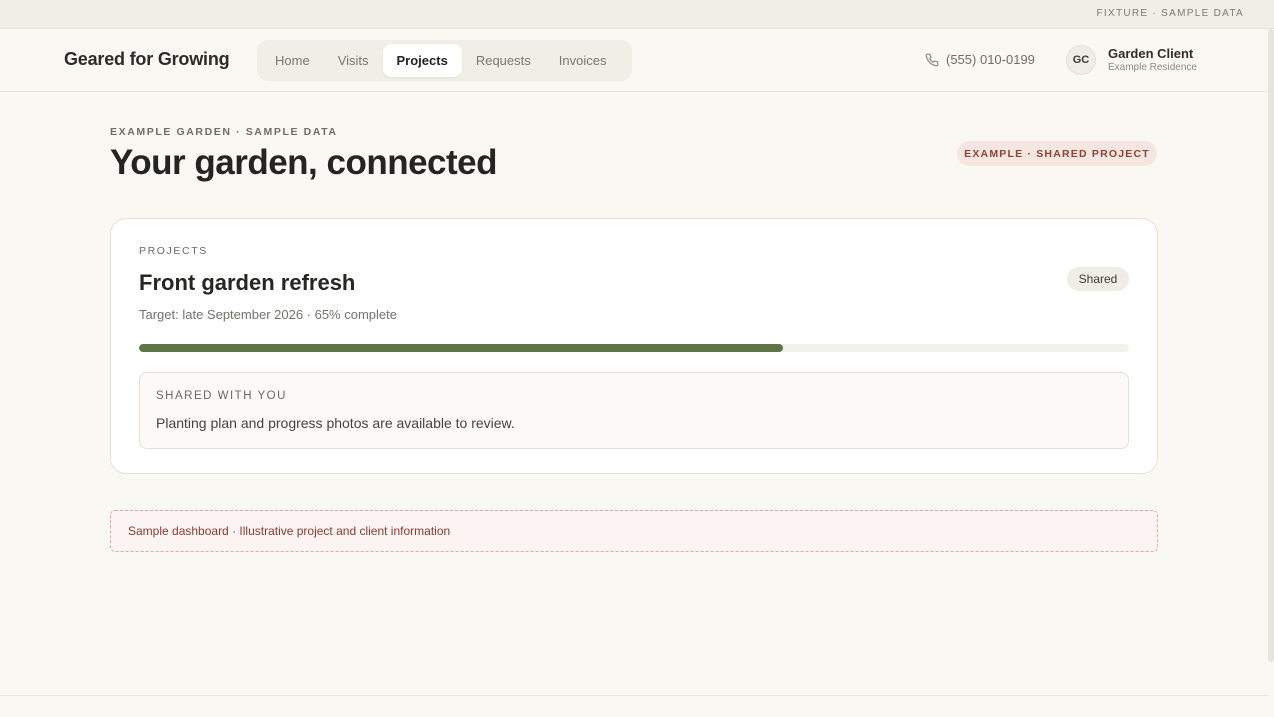 This screenshot has width=1274, height=717. Describe the element at coordinates (1271, 345) in the screenshot. I see `scrollbar` at that location.